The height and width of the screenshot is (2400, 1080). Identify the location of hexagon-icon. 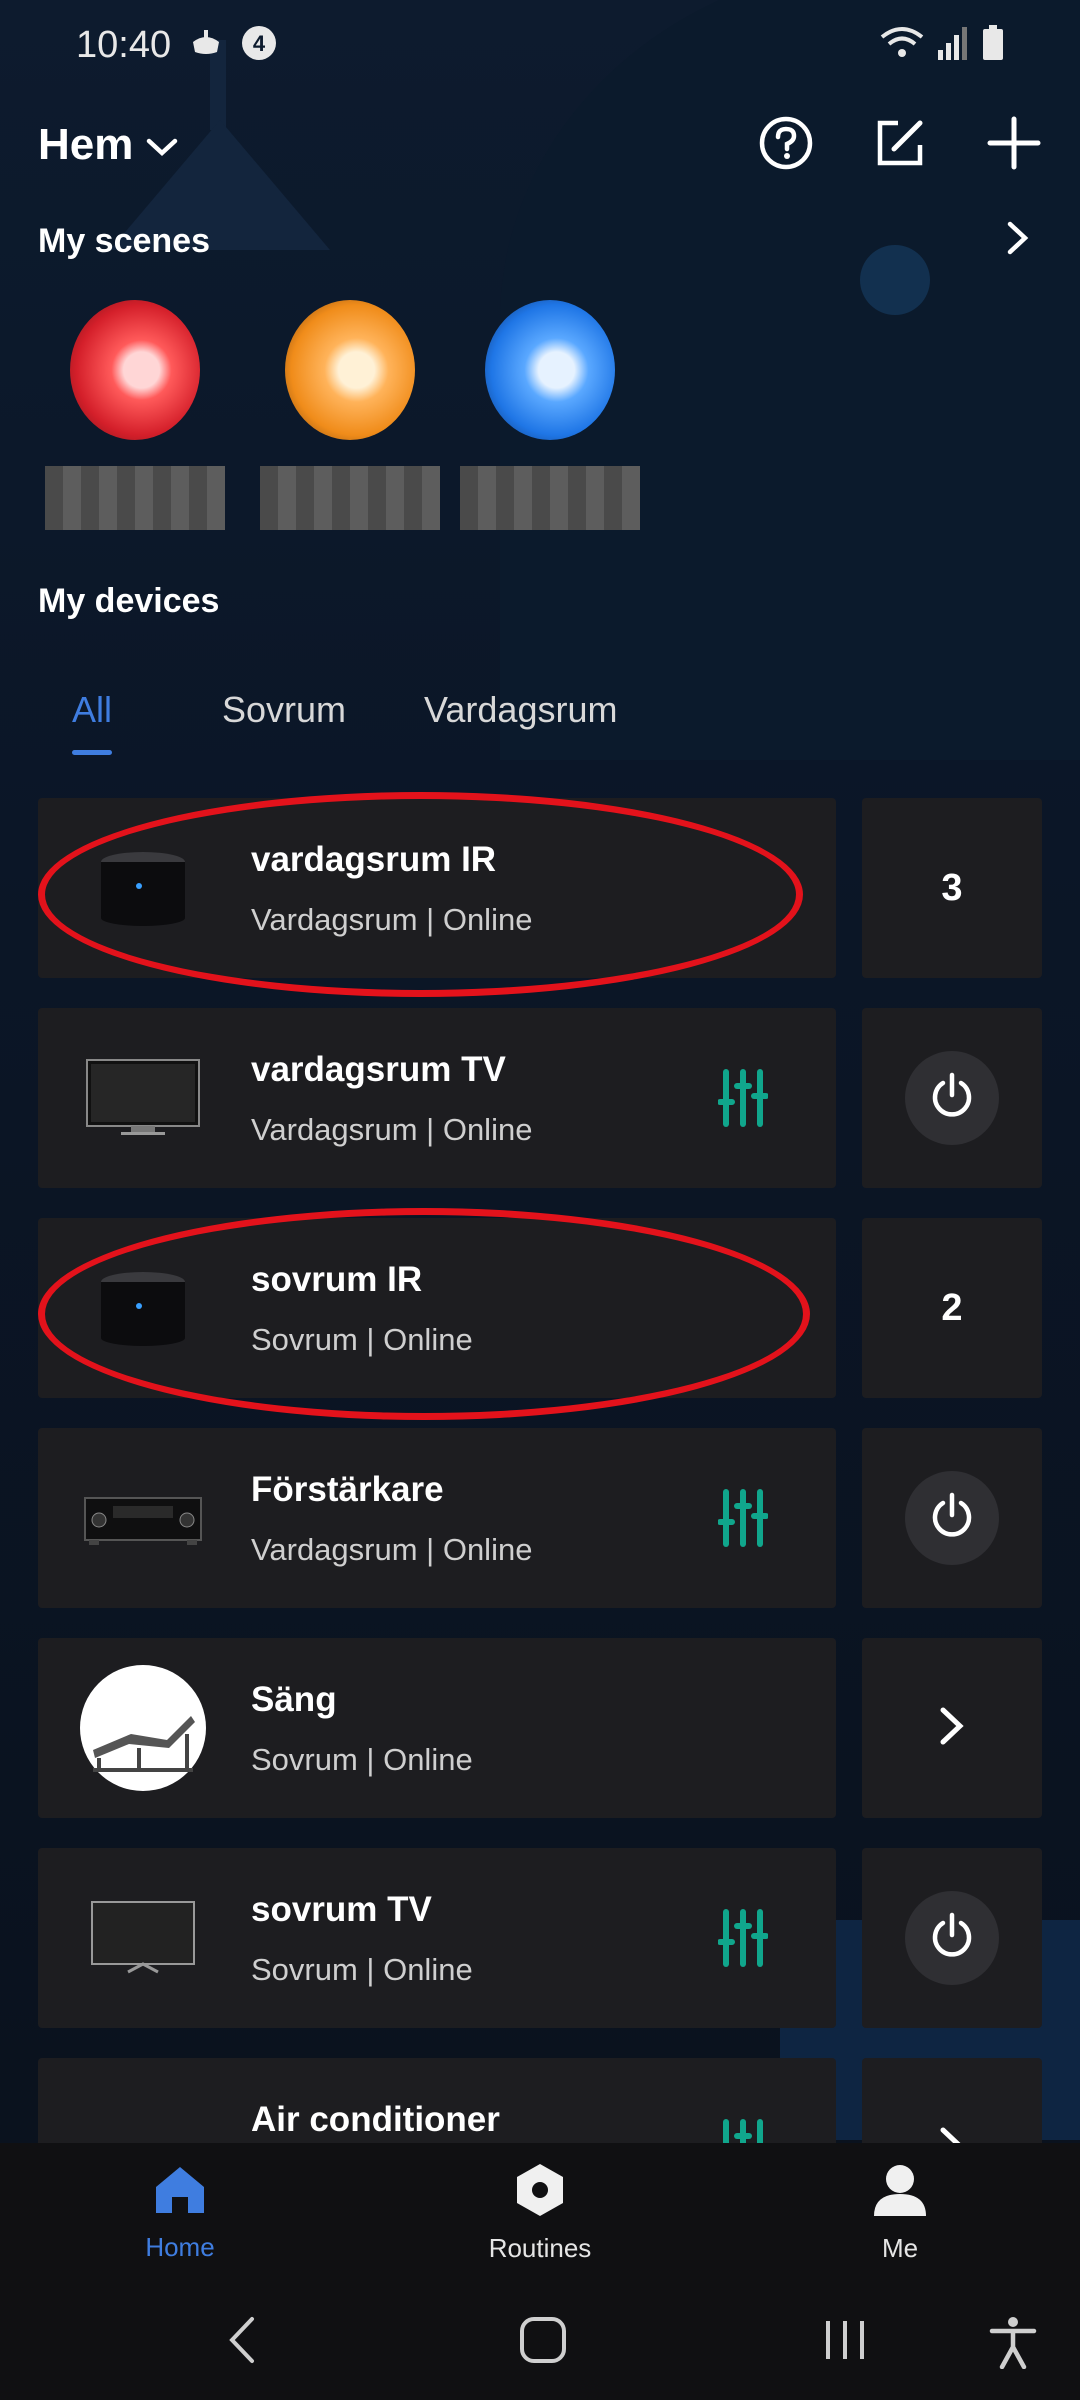
(540, 2193).